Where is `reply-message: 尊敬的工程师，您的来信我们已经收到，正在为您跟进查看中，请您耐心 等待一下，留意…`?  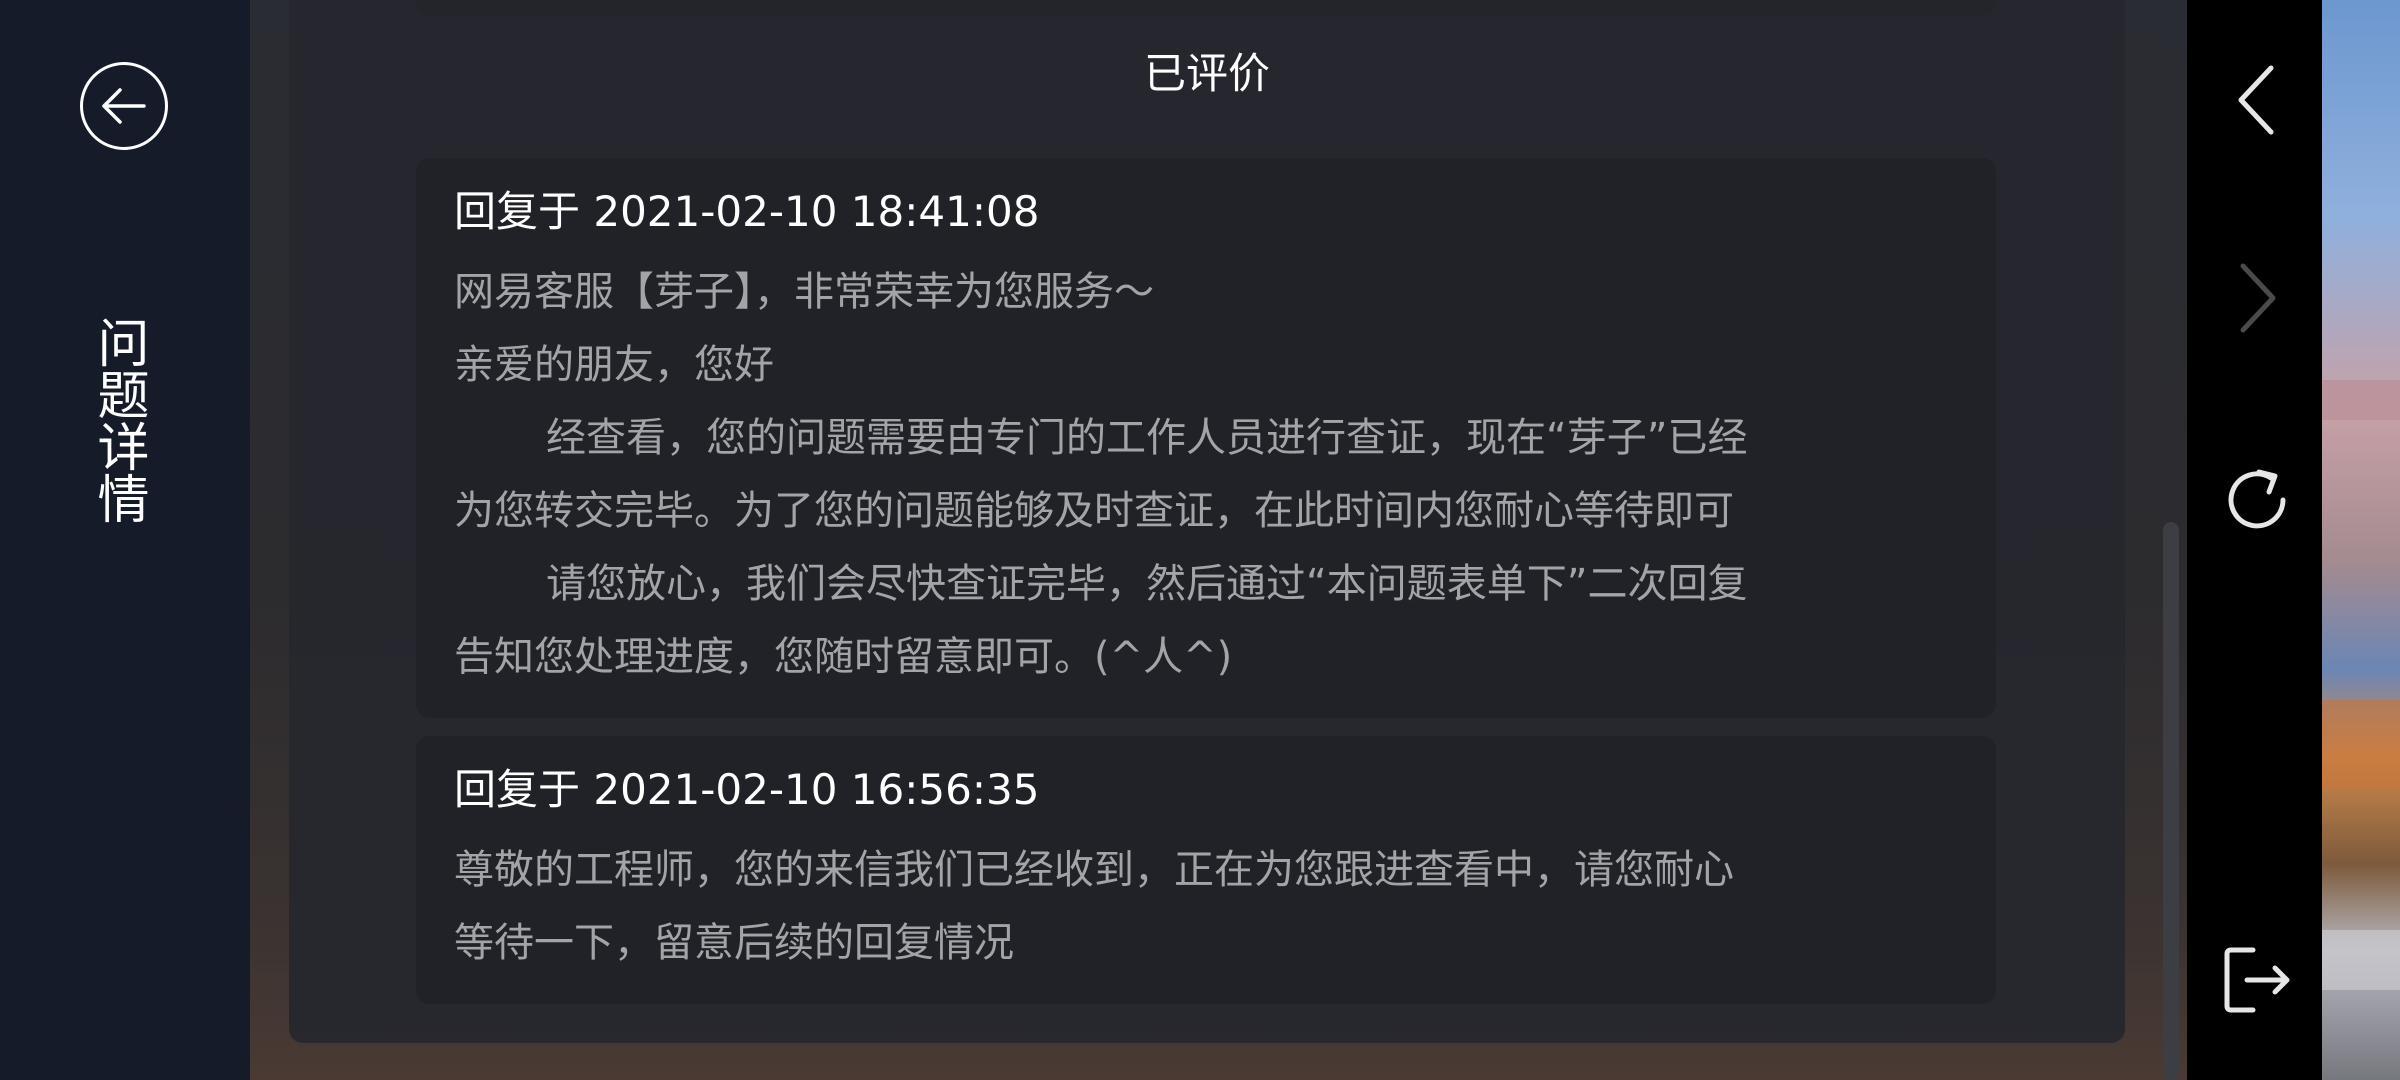 reply-message: 尊敬的工程师，您的来信我们已经收到，正在为您跟进查看中，请您耐心 等待一下，留意… is located at coordinates (1205, 907).